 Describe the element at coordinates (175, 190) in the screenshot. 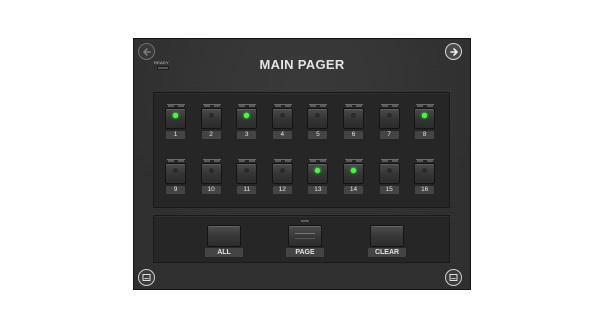

I see `pad-number-label: 9` at that location.